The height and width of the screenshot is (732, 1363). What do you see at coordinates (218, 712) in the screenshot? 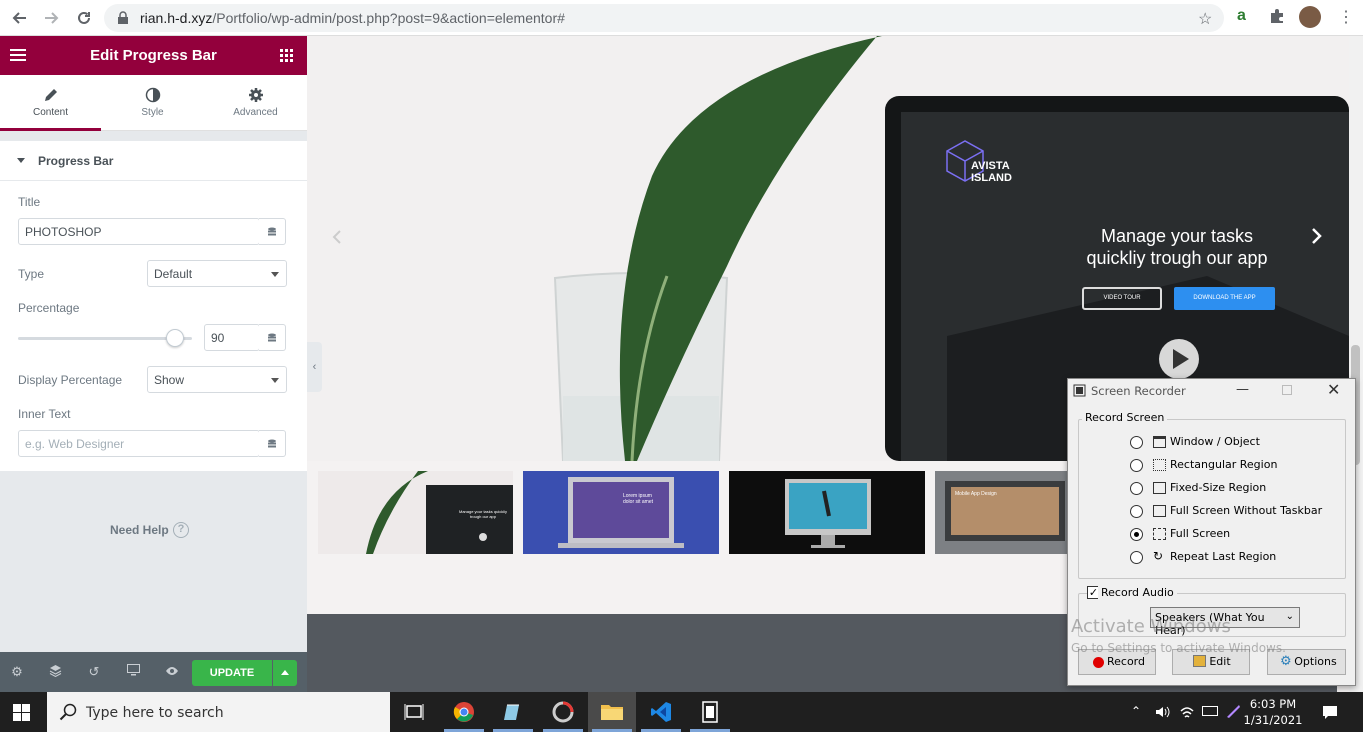
I see `taskbar-search-box: Type here to search` at bounding box center [218, 712].